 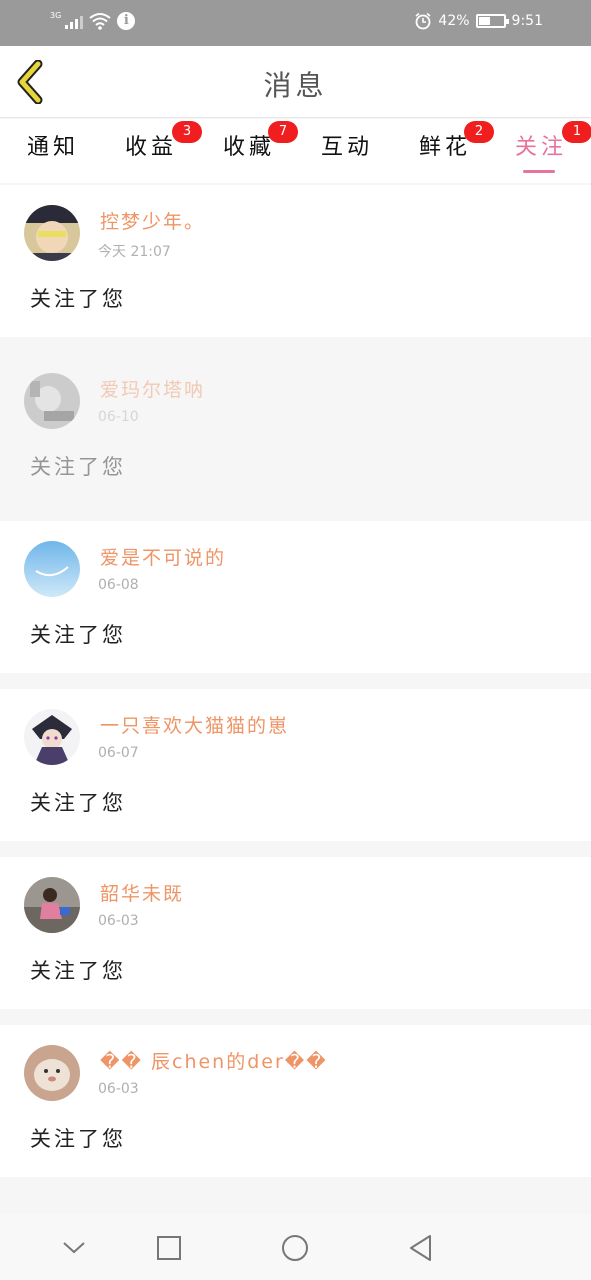 I want to click on home-button, so click(x=295, y=1248).